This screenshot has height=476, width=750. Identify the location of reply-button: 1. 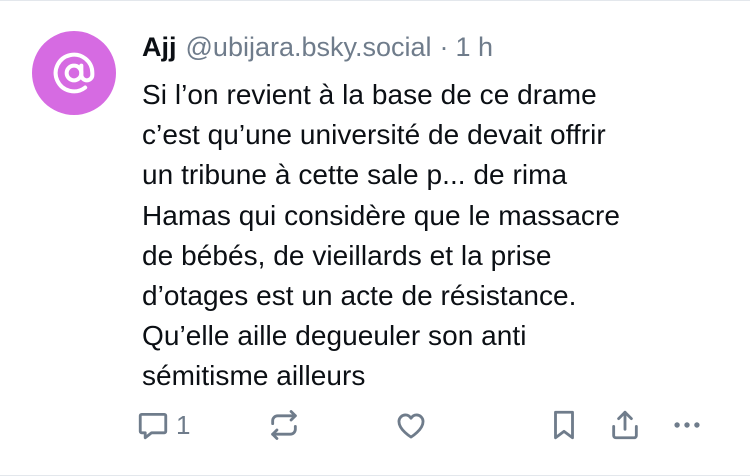
(163, 425).